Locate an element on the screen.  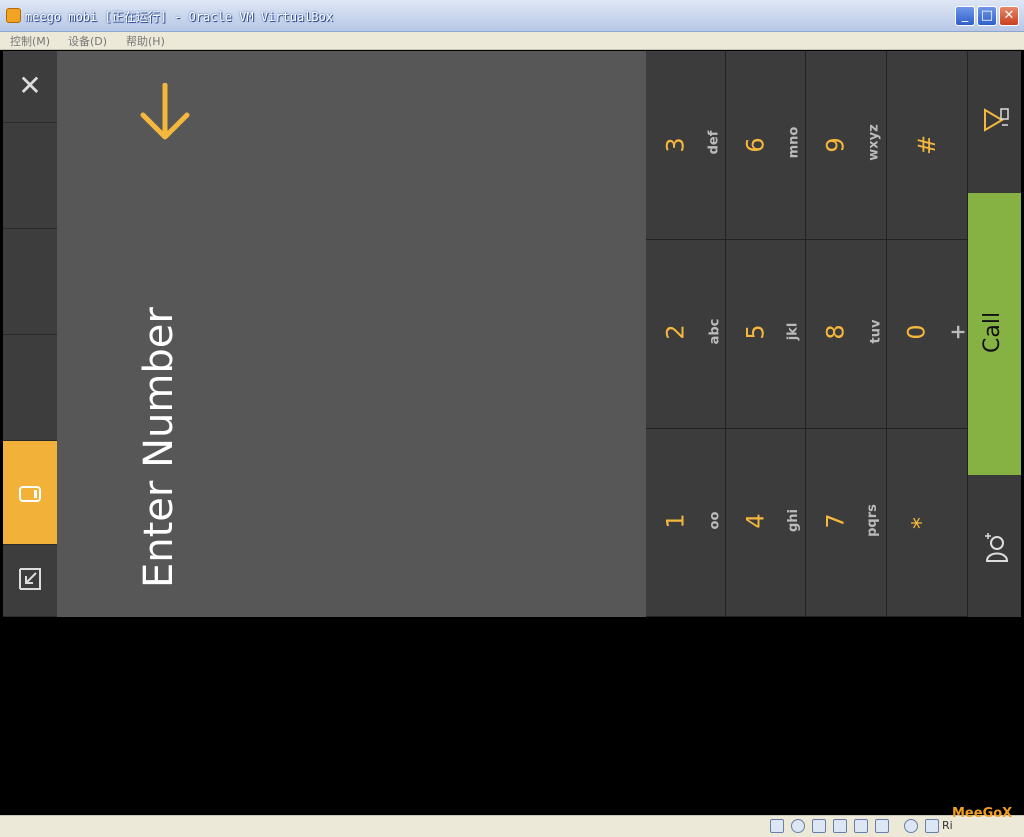
virtualization-icon is located at coordinates (911, 826).